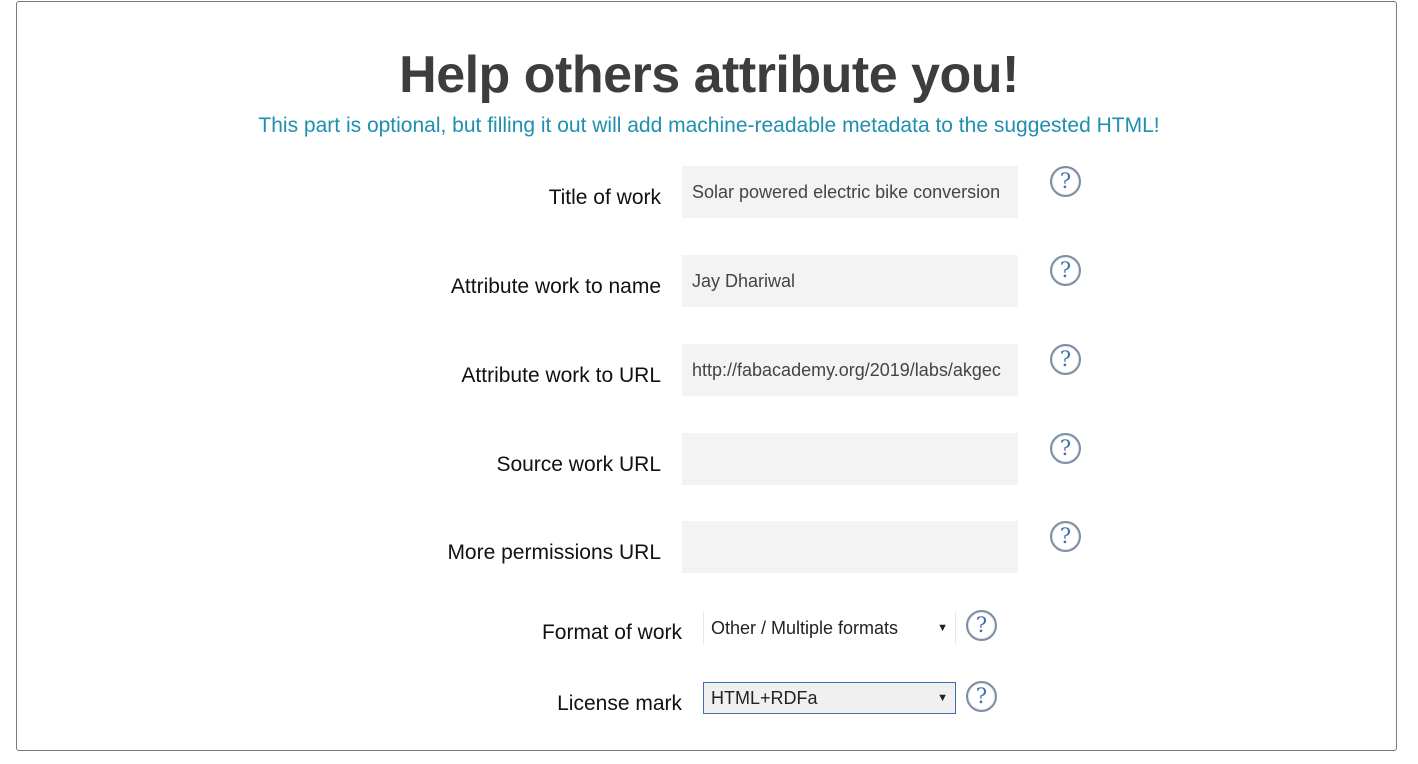 The height and width of the screenshot is (764, 1418). Describe the element at coordinates (1065, 448) in the screenshot. I see `source-url-help-icon: ?` at that location.